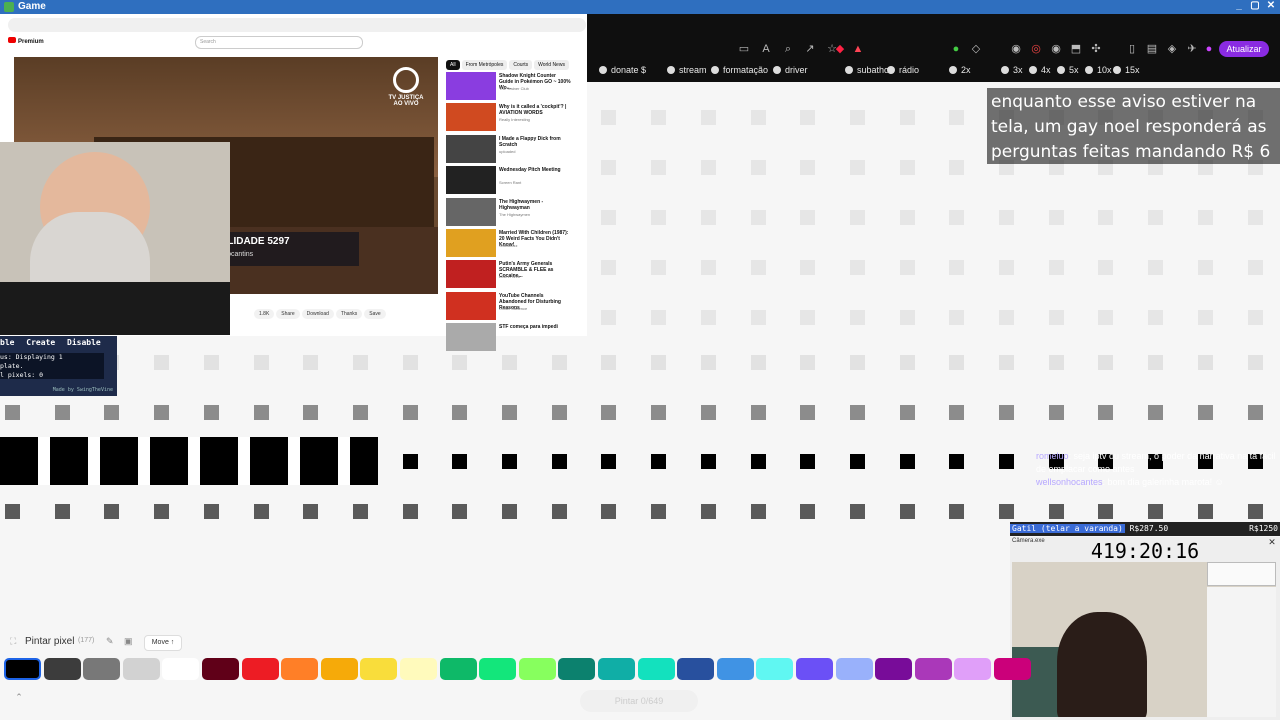  Describe the element at coordinates (349, 314) in the screenshot. I see `video-action-button: Thanks` at that location.